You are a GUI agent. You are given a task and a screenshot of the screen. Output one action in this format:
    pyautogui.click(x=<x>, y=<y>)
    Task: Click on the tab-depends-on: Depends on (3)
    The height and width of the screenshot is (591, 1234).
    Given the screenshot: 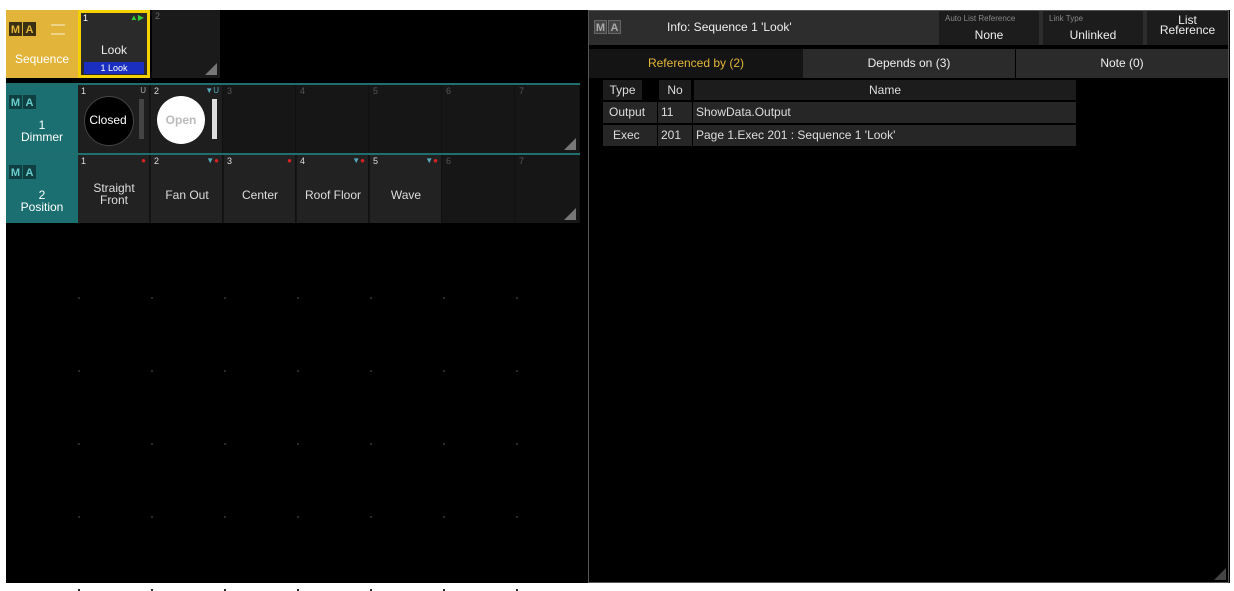 What is the action you would take?
    pyautogui.click(x=909, y=63)
    